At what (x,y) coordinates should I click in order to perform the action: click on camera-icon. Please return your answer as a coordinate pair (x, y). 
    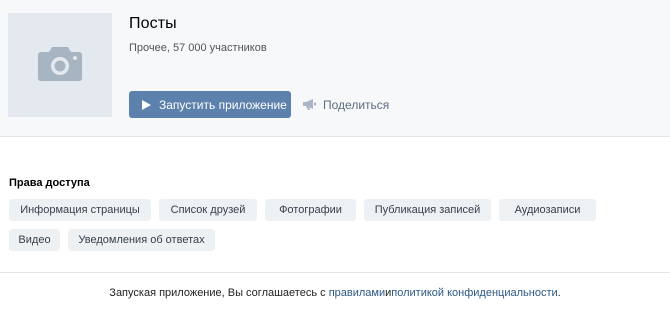
    Looking at the image, I should click on (60, 65).